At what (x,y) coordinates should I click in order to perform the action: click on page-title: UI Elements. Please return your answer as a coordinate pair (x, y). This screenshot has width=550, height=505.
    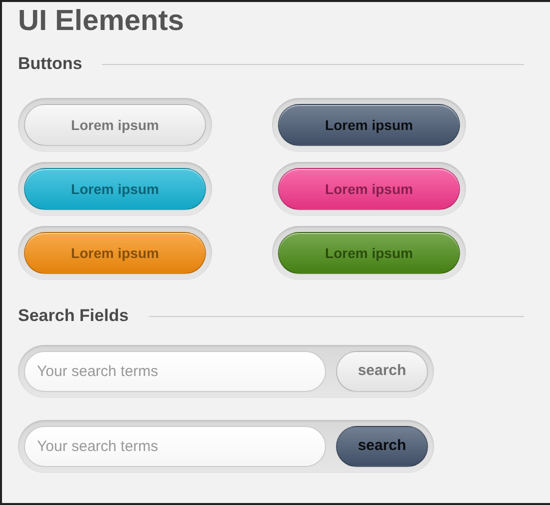
    Looking at the image, I should click on (101, 22).